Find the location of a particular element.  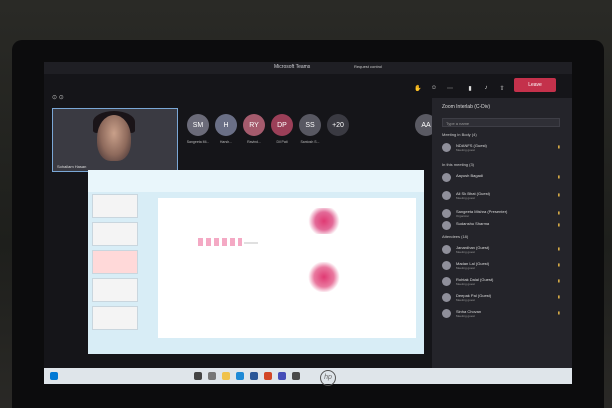

window-menu-icon: ⊙ ⊙ is located at coordinates (58, 97).